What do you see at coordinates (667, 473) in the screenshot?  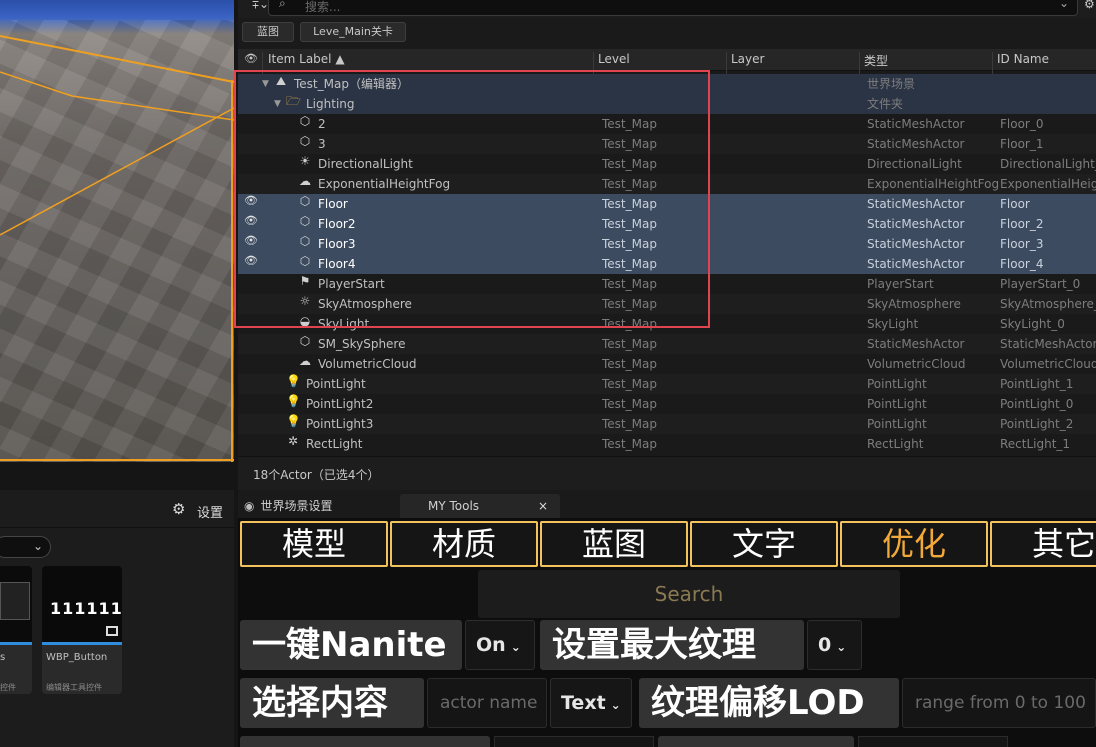 I see `actor-count: 18个Actor（已选4个）` at bounding box center [667, 473].